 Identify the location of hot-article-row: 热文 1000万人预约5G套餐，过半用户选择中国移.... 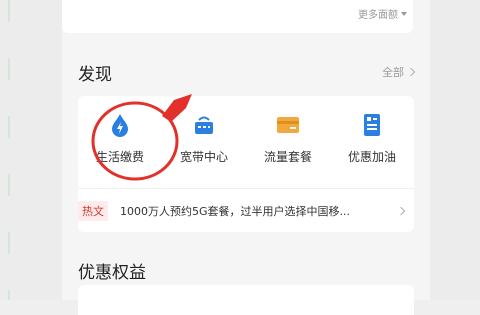
(246, 211).